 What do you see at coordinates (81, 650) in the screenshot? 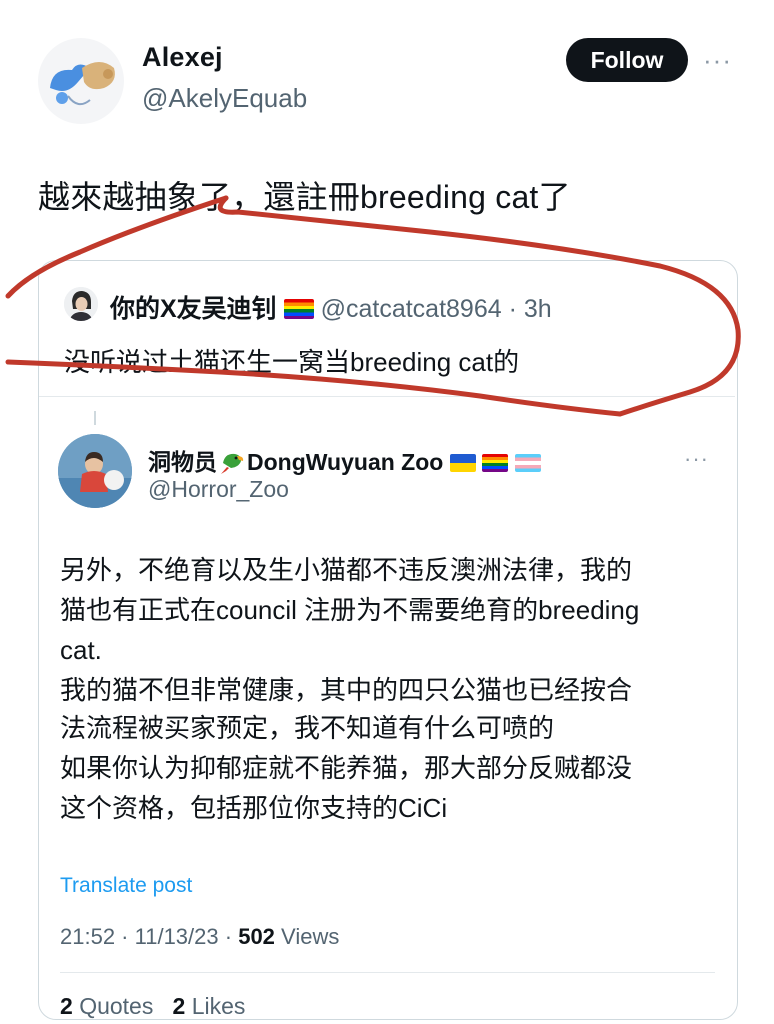
I see `inner-text-line: cat.` at bounding box center [81, 650].